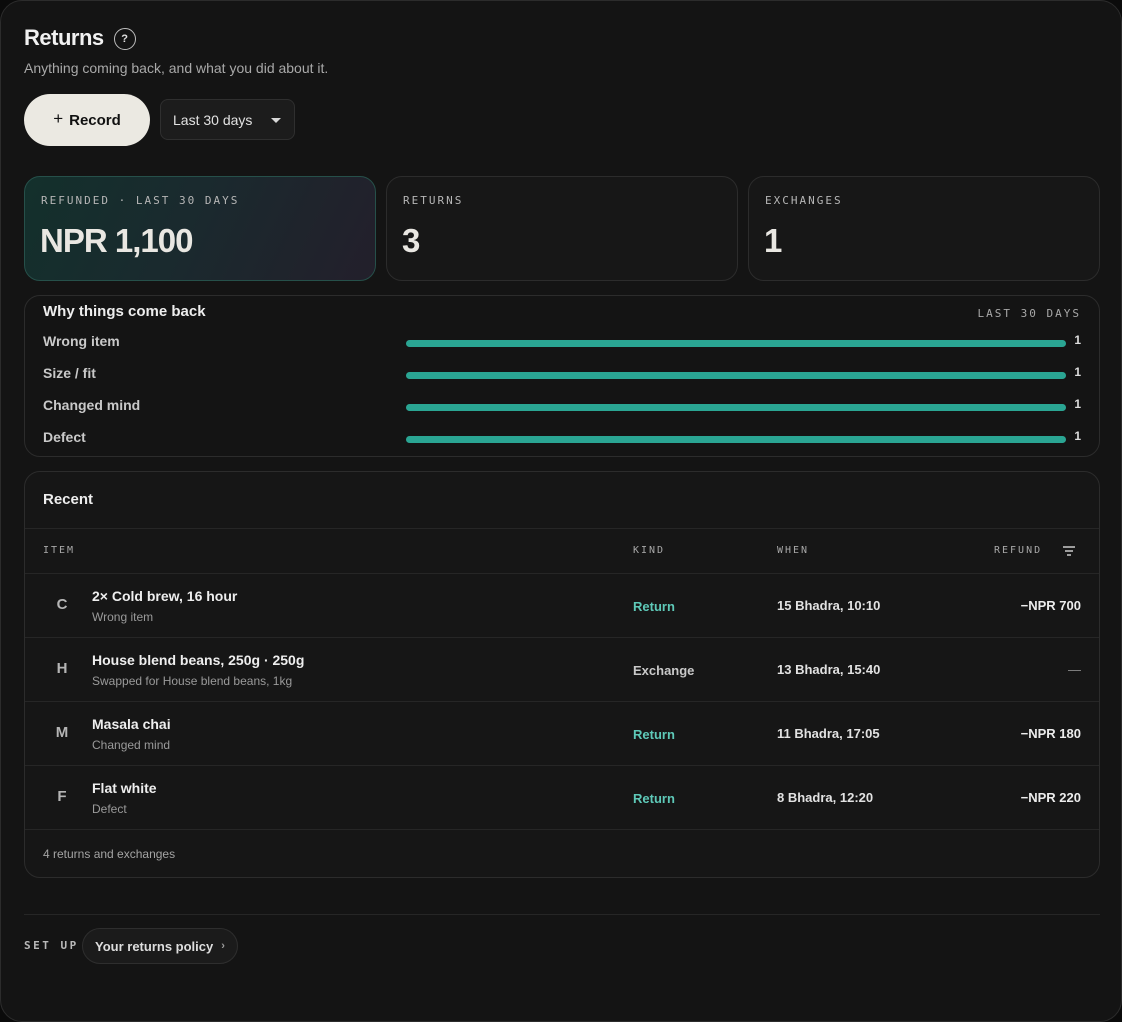  I want to click on stat-label: REFUNDED · LAST 30 DAYS, so click(140, 200).